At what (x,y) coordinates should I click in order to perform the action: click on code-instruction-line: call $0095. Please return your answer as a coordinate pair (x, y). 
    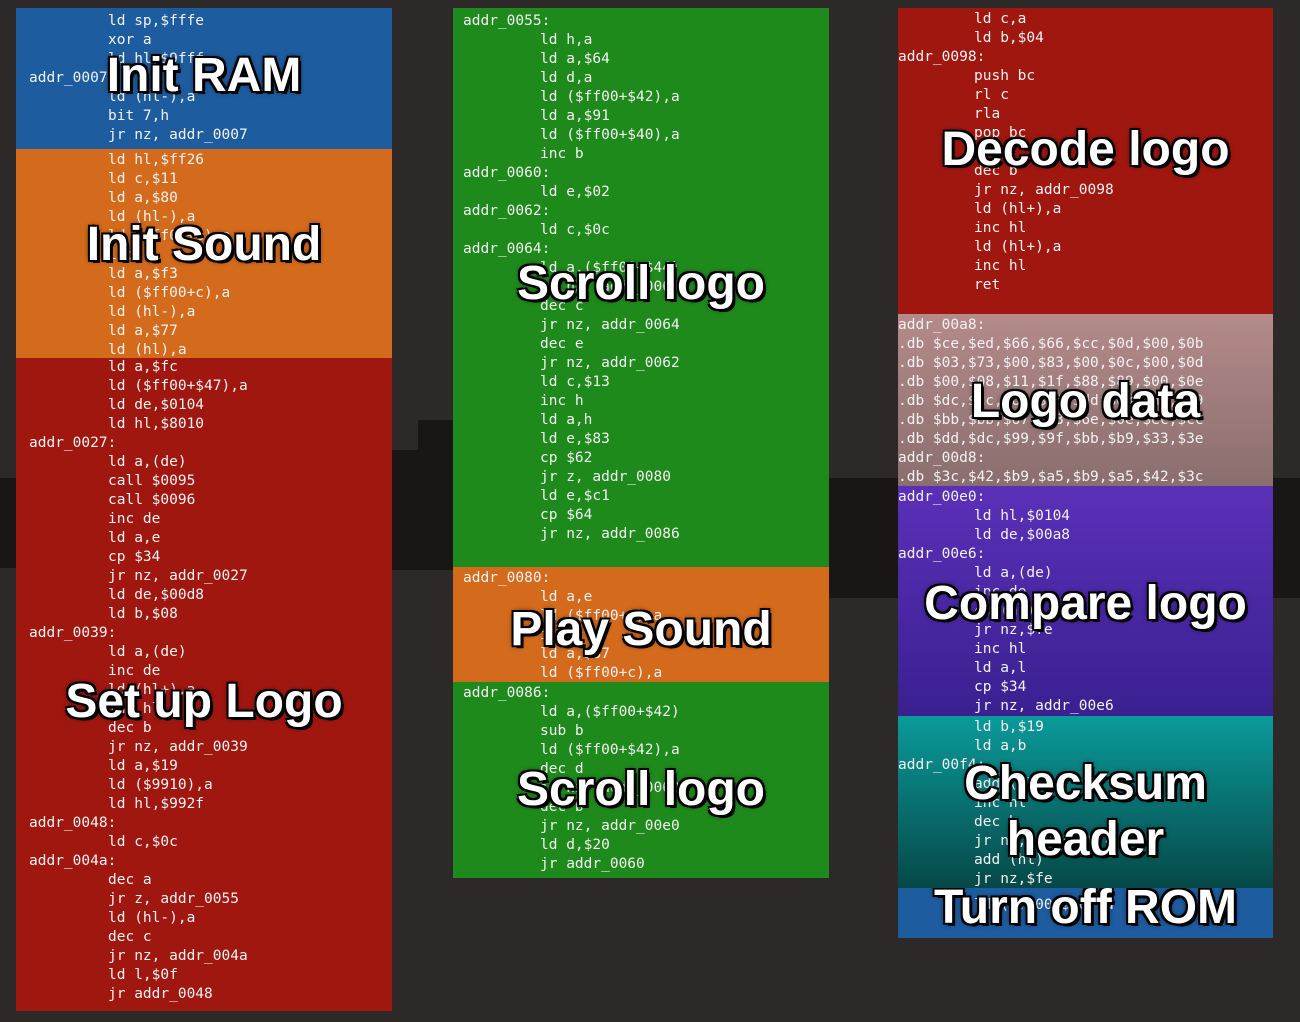
    Looking at the image, I should click on (152, 481).